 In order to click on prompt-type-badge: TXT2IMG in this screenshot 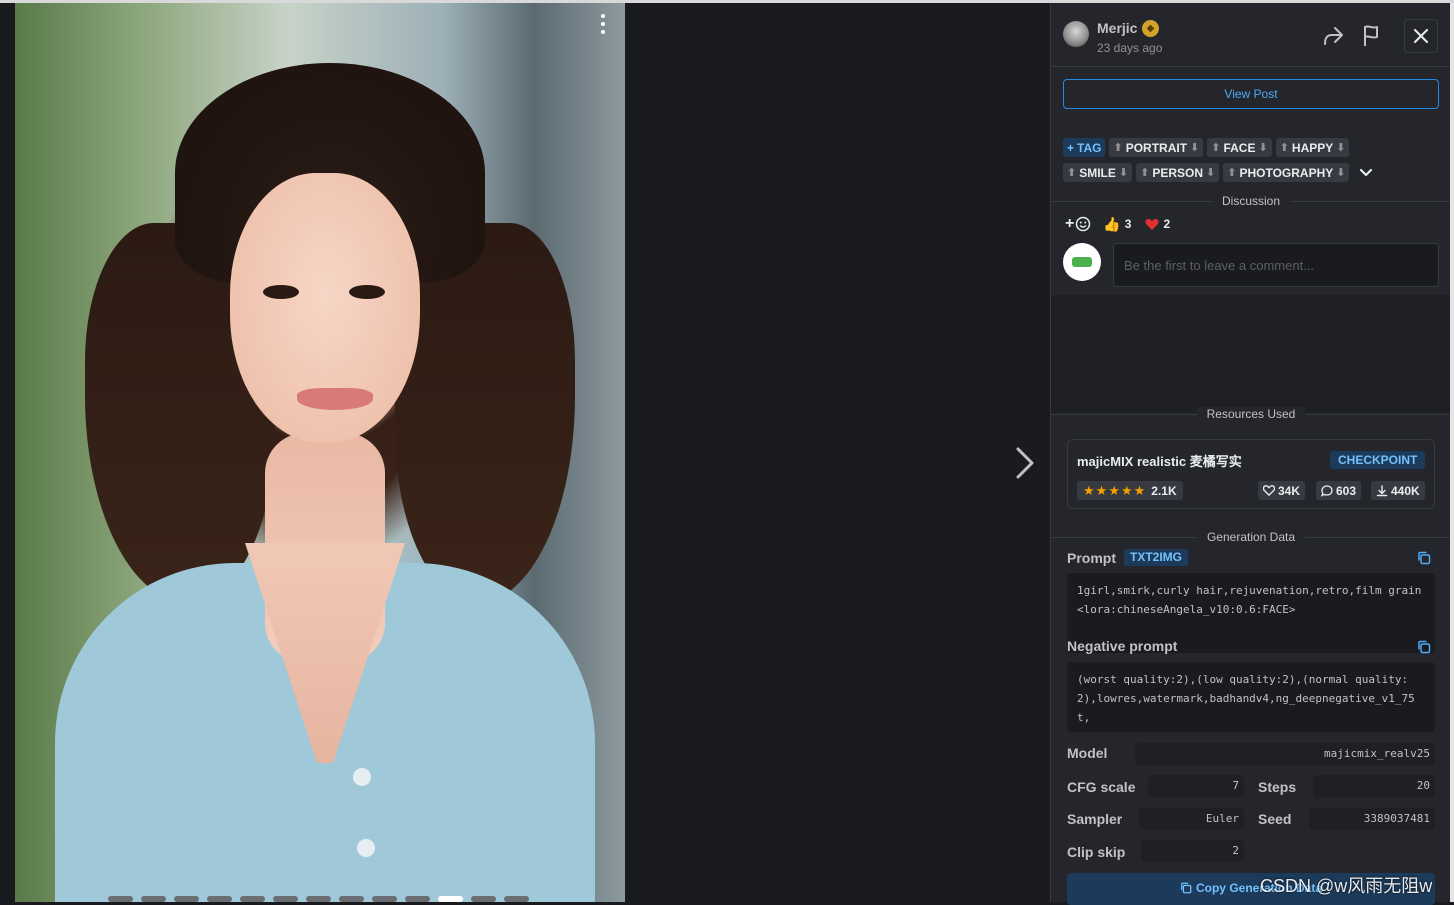, I will do `click(1156, 557)`.